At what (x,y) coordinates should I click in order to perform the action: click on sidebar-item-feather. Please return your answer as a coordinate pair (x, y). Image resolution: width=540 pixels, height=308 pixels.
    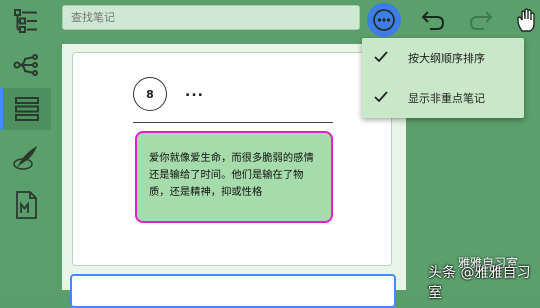
    Looking at the image, I should click on (26, 157).